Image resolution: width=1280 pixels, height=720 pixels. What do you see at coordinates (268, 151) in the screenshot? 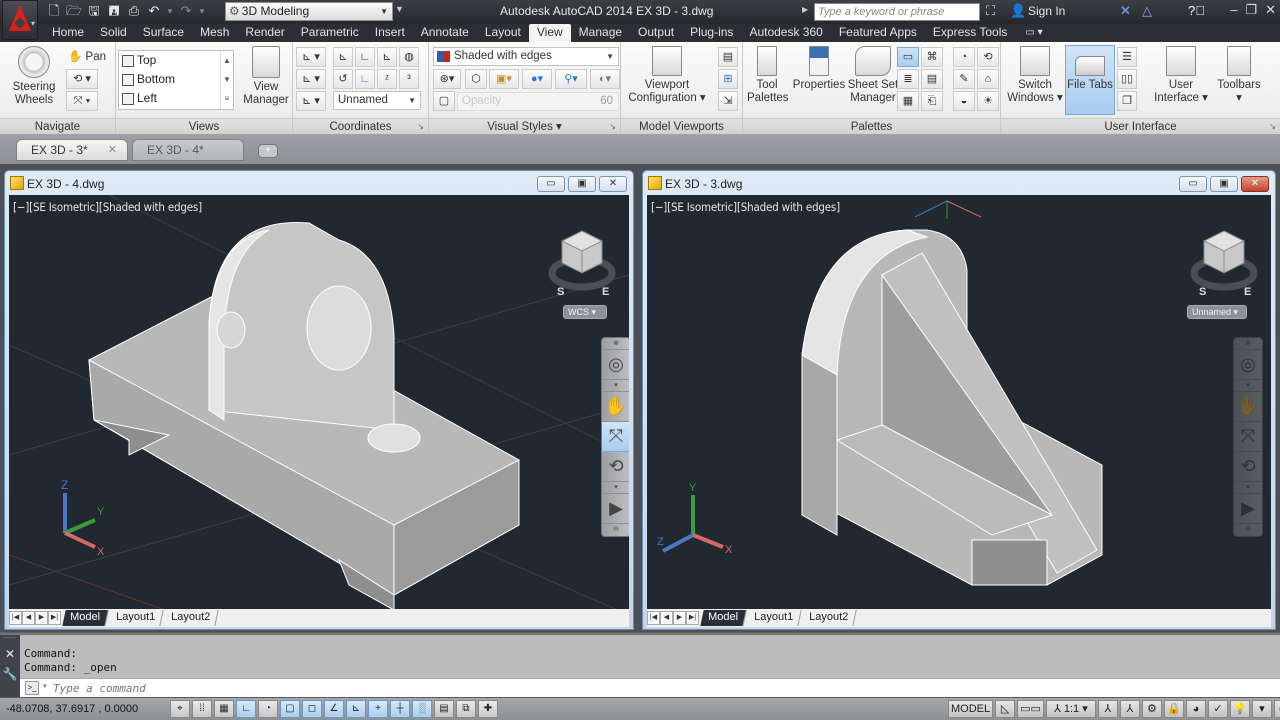
I see `new-tab-button: +` at bounding box center [268, 151].